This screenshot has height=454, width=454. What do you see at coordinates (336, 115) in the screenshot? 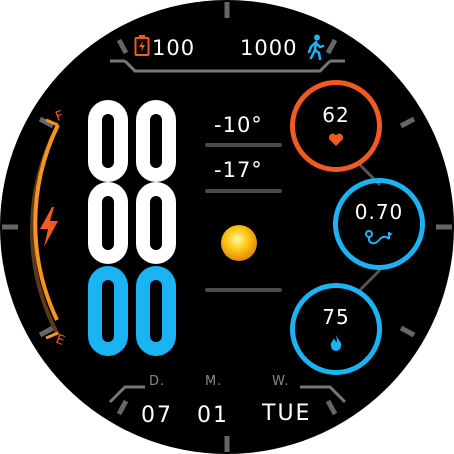
I see `heart-rate-value: 62` at bounding box center [336, 115].